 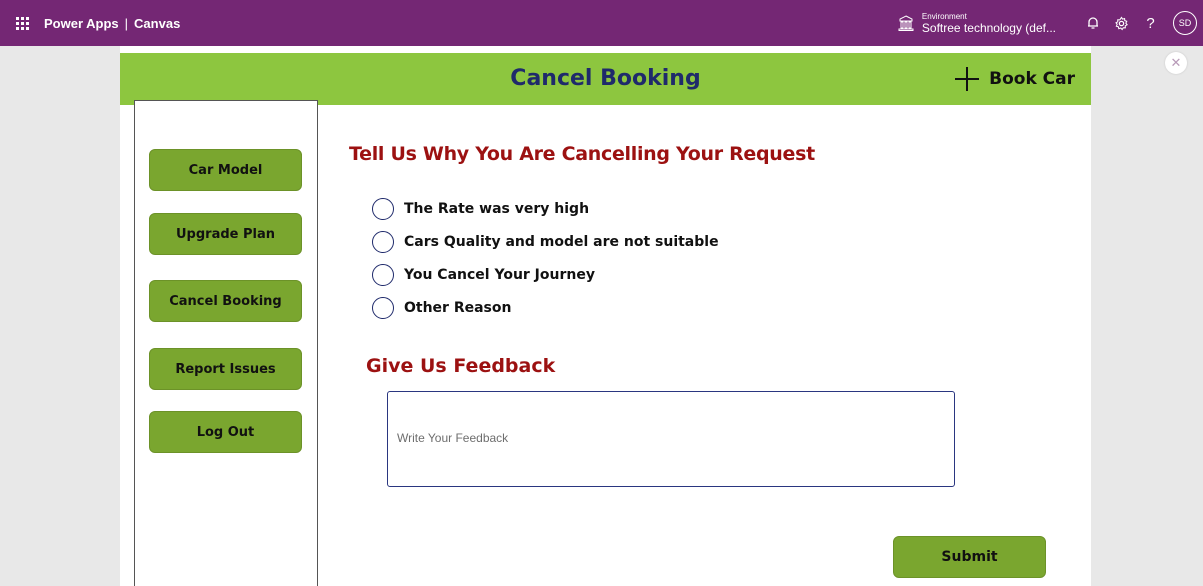 What do you see at coordinates (225, 170) in the screenshot?
I see `car-model-button: Car Model` at bounding box center [225, 170].